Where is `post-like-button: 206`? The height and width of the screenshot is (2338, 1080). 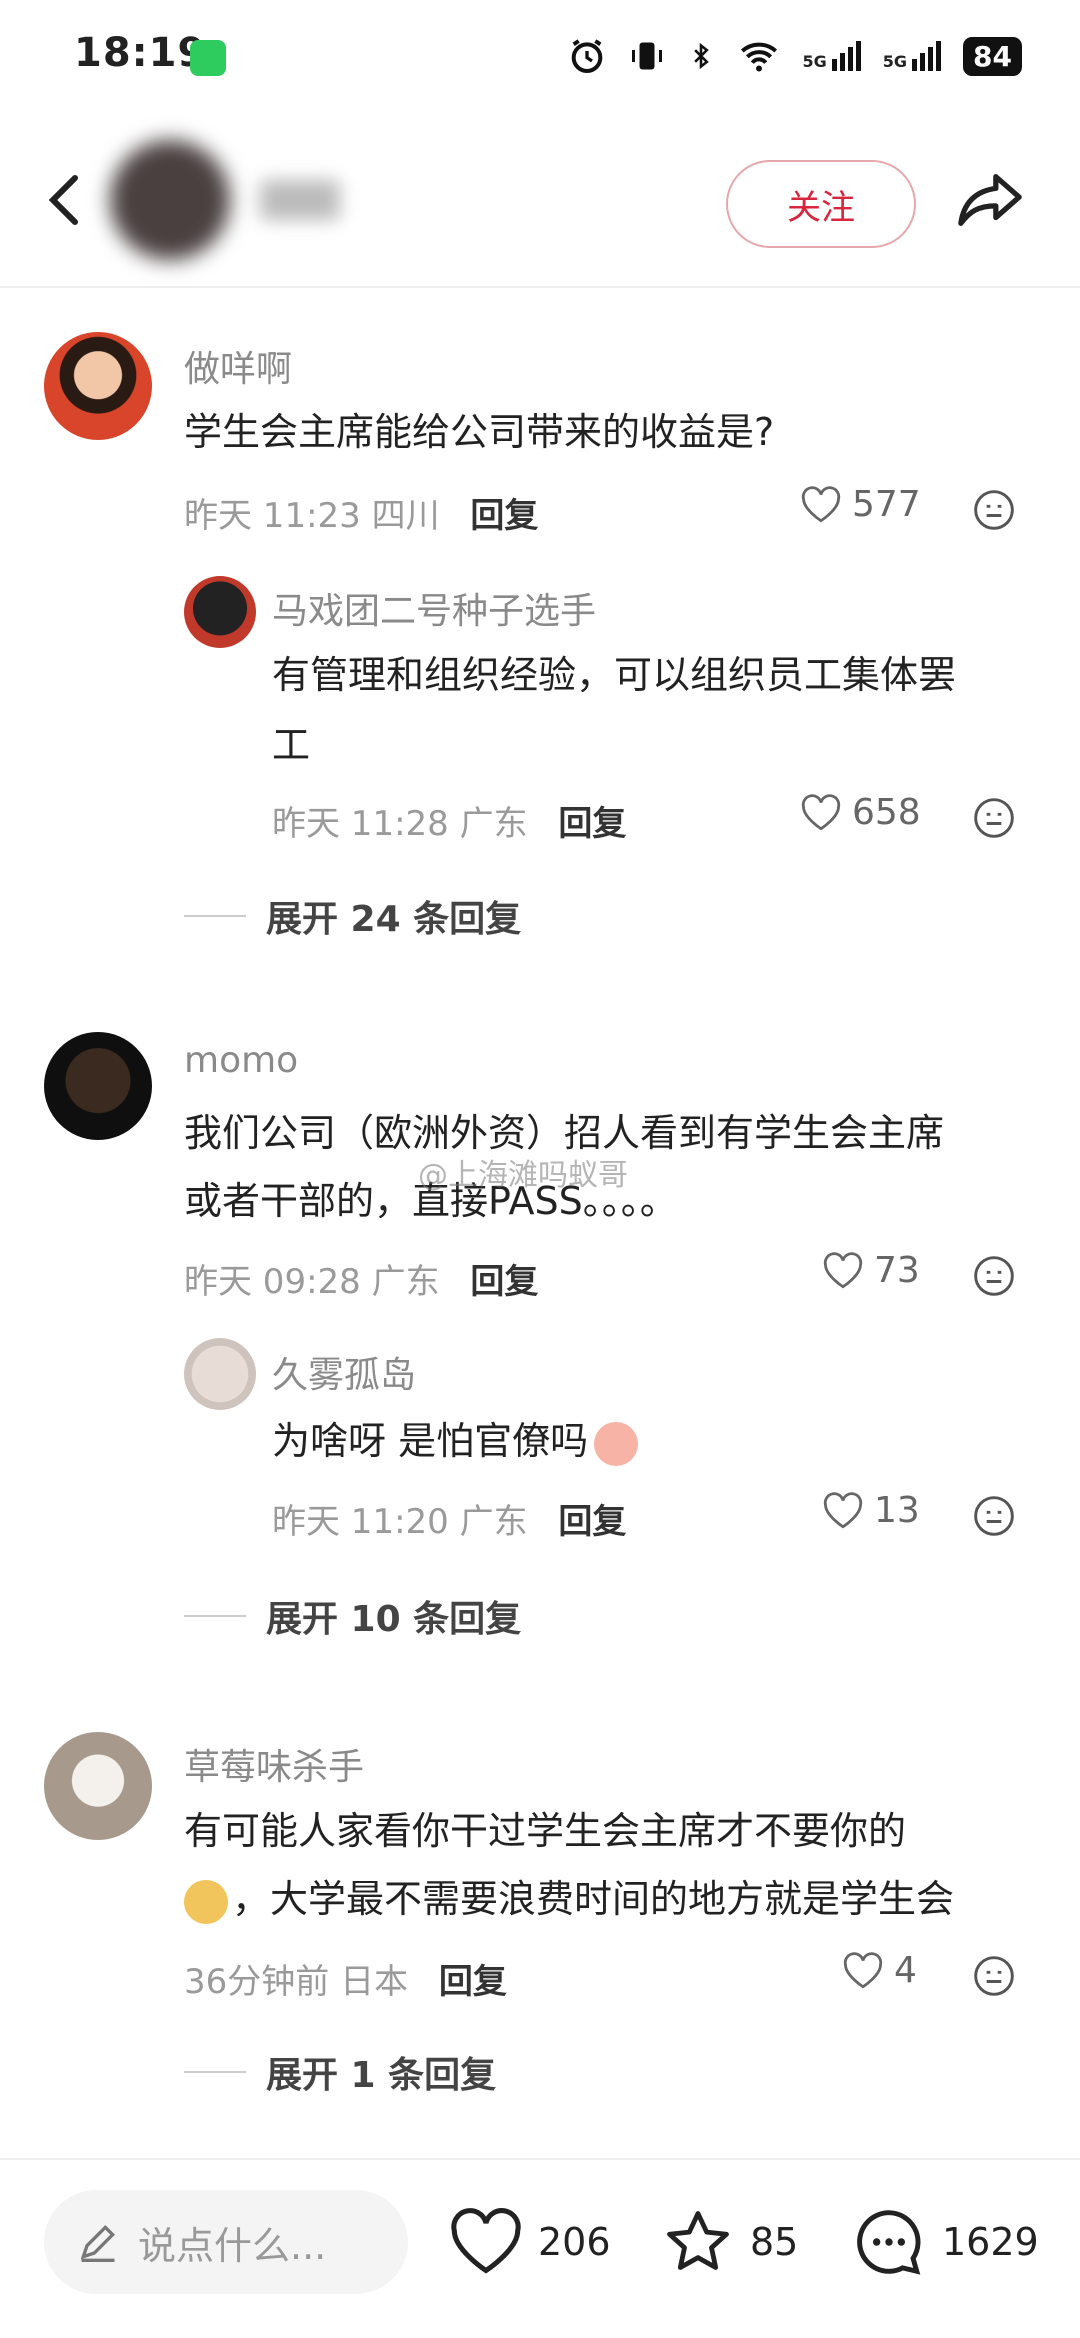 post-like-button: 206 is located at coordinates (529, 2242).